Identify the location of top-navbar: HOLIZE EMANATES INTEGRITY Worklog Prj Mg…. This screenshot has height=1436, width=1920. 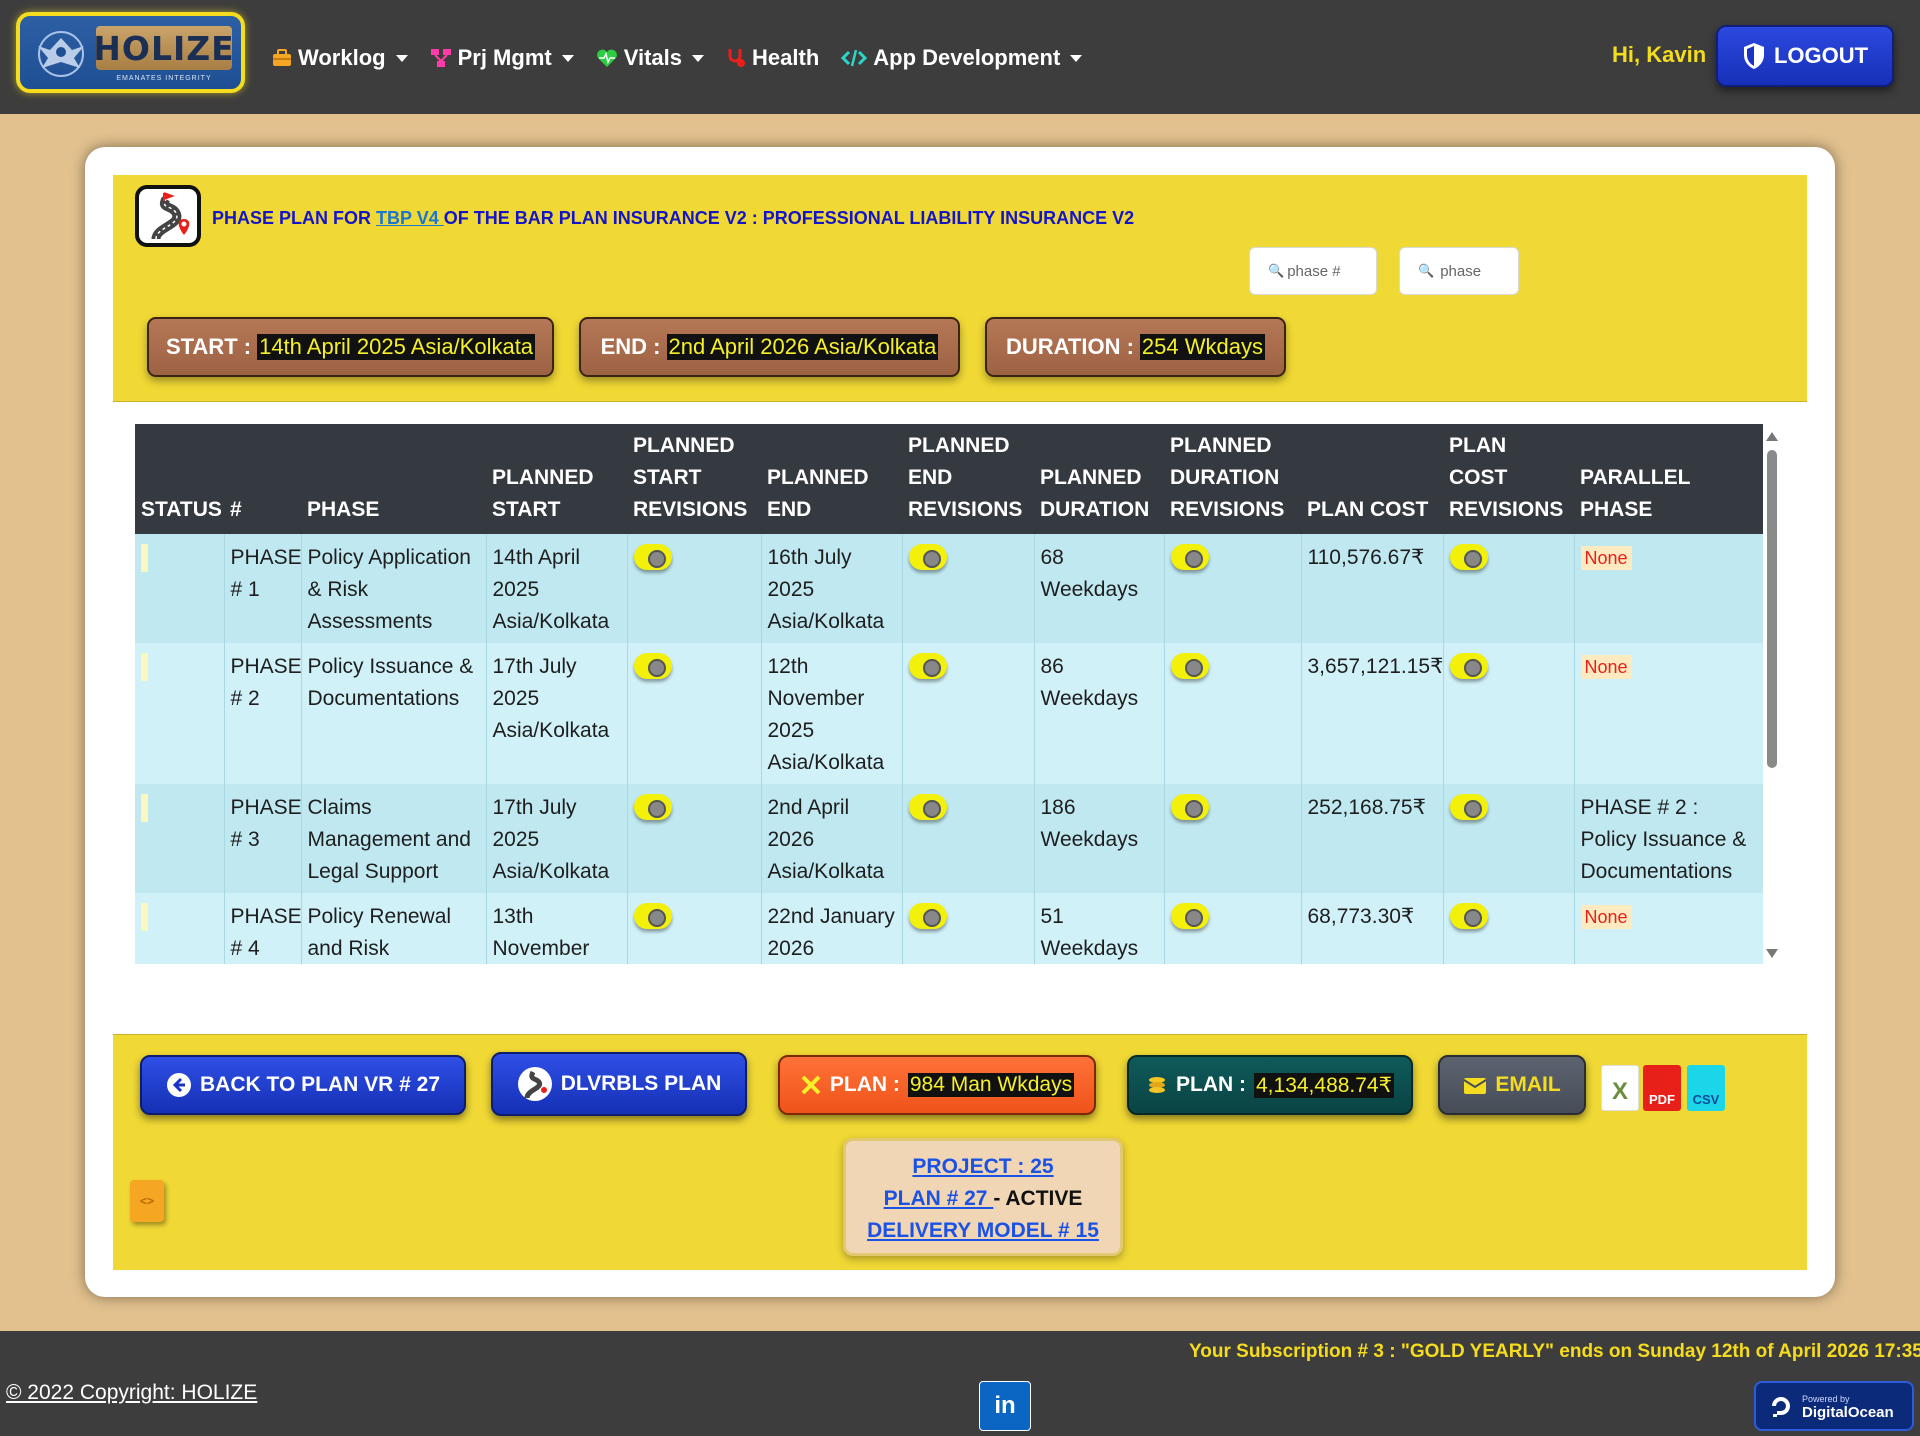
(960, 57).